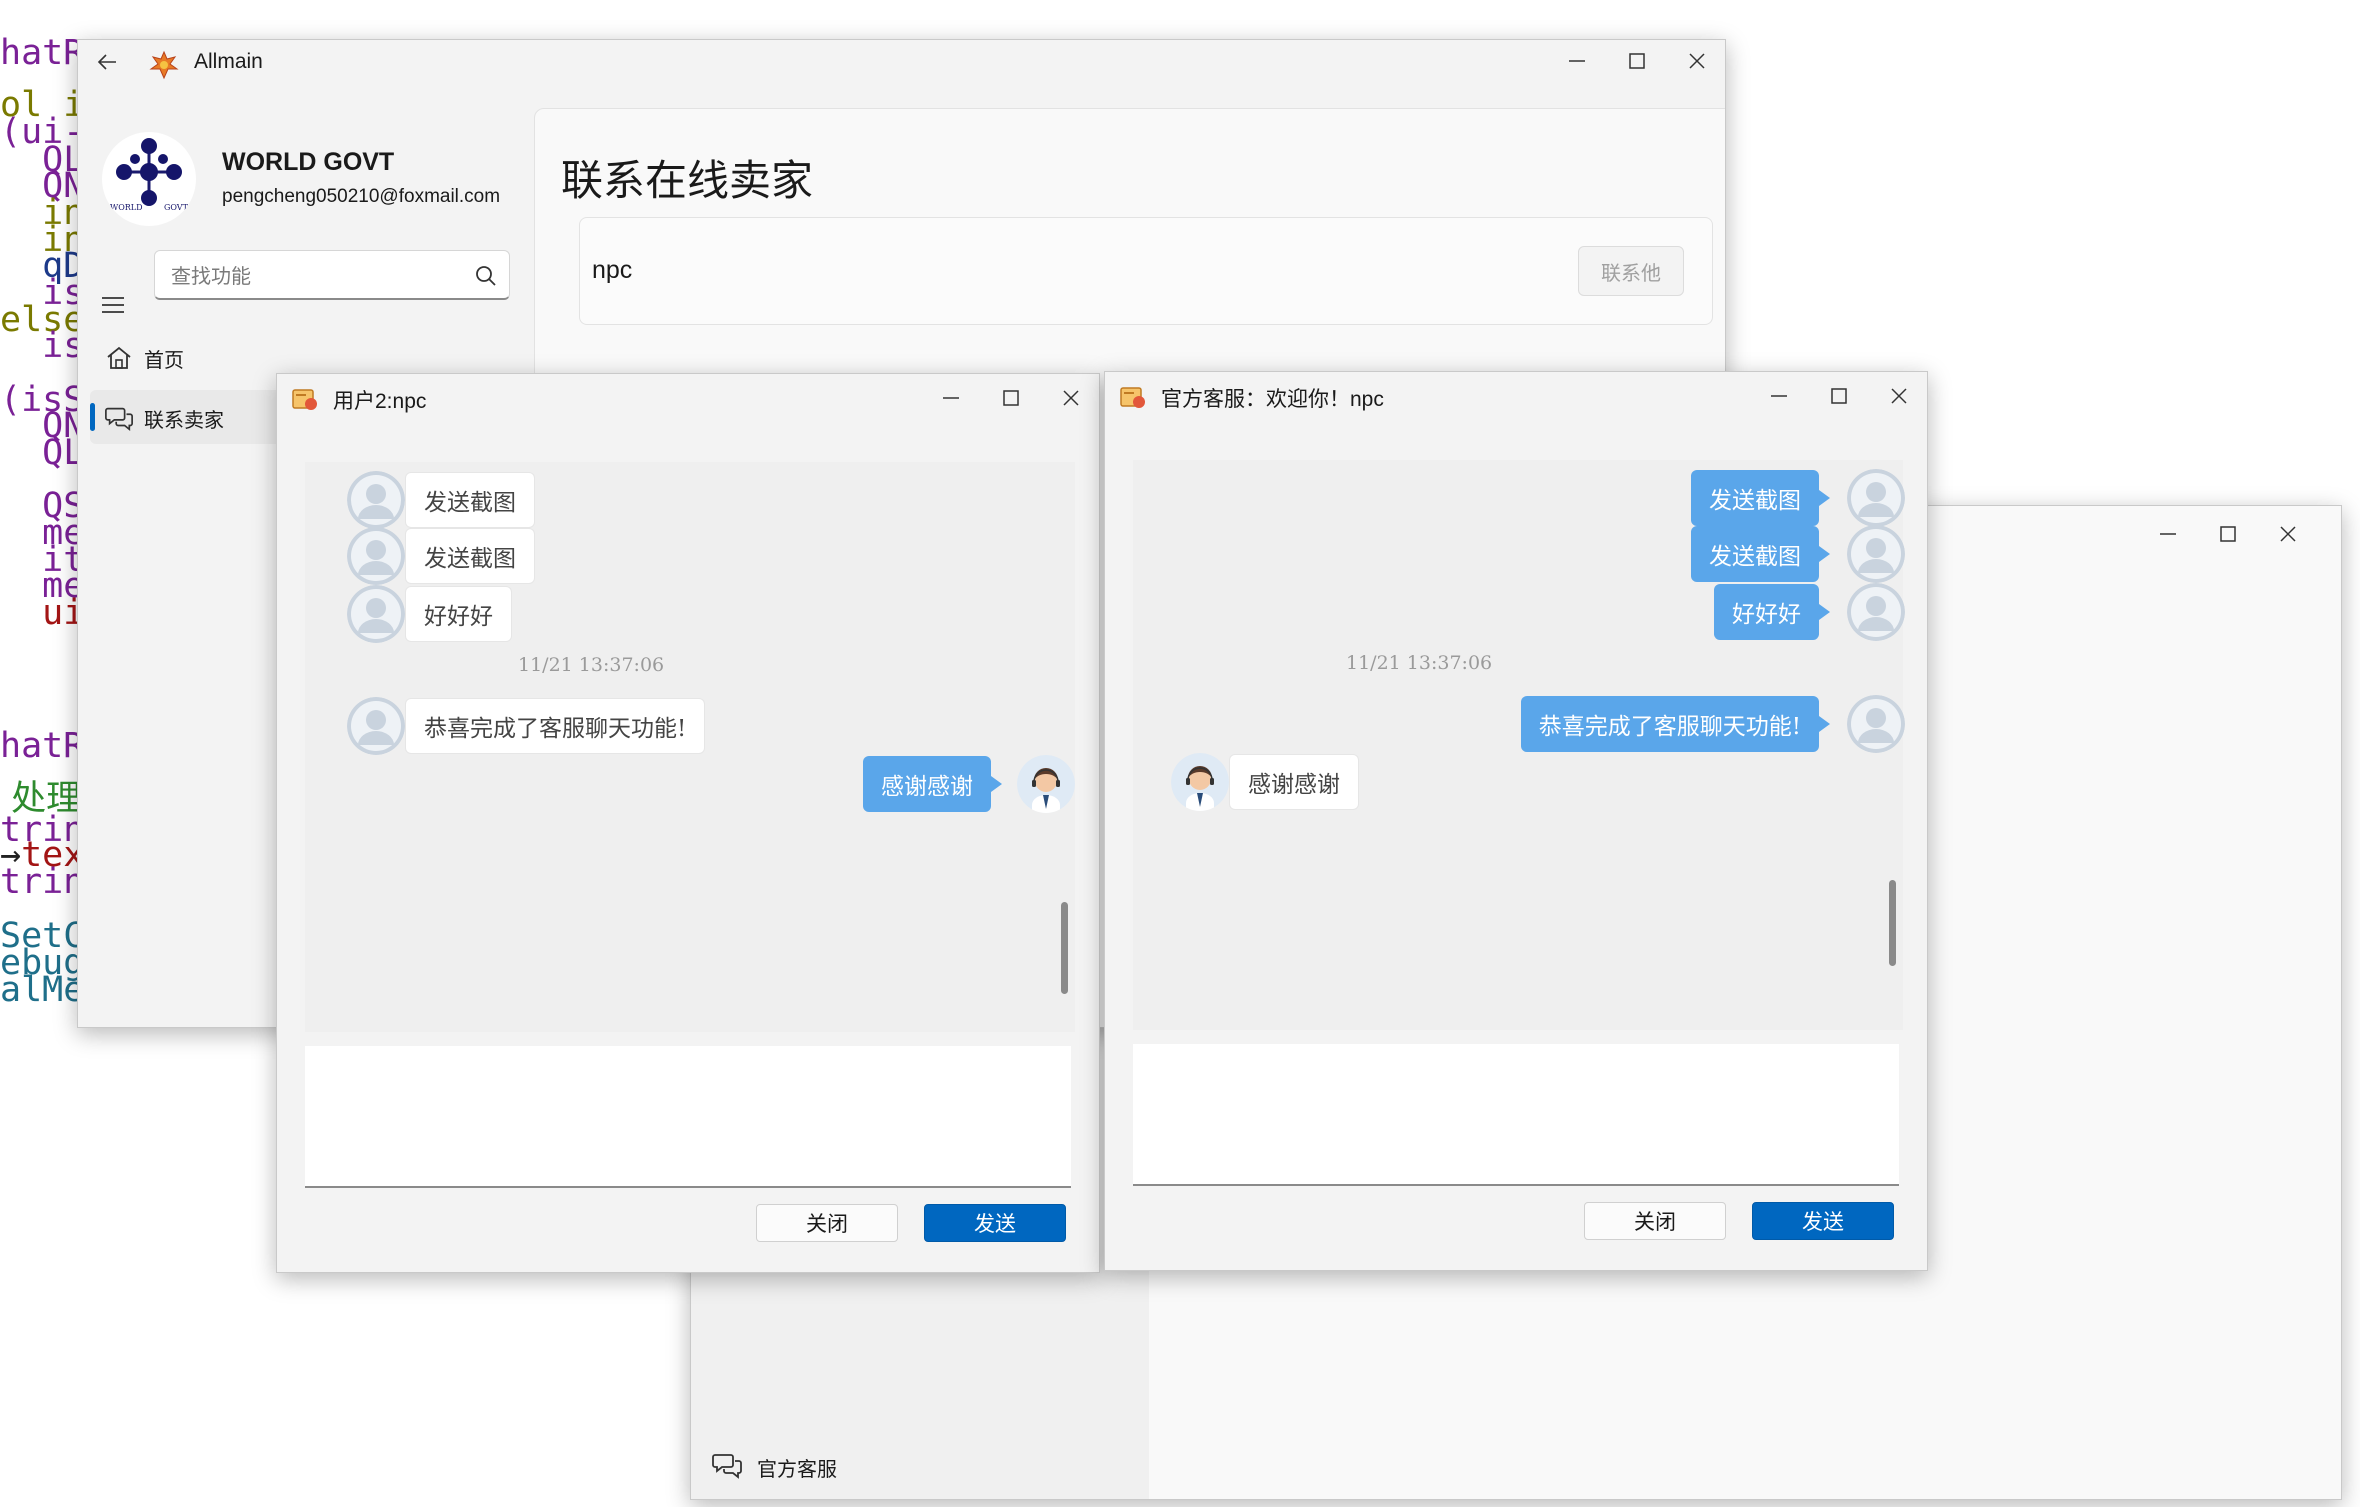  What do you see at coordinates (92, 417) in the screenshot?
I see `active-indicator` at bounding box center [92, 417].